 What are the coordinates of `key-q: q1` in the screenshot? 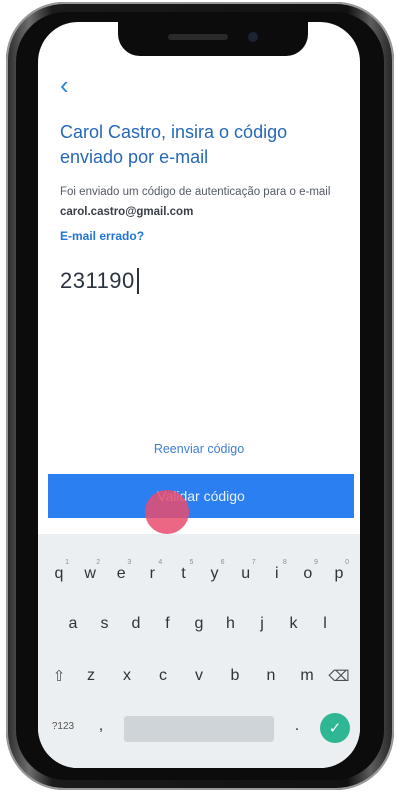 It's located at (59, 574).